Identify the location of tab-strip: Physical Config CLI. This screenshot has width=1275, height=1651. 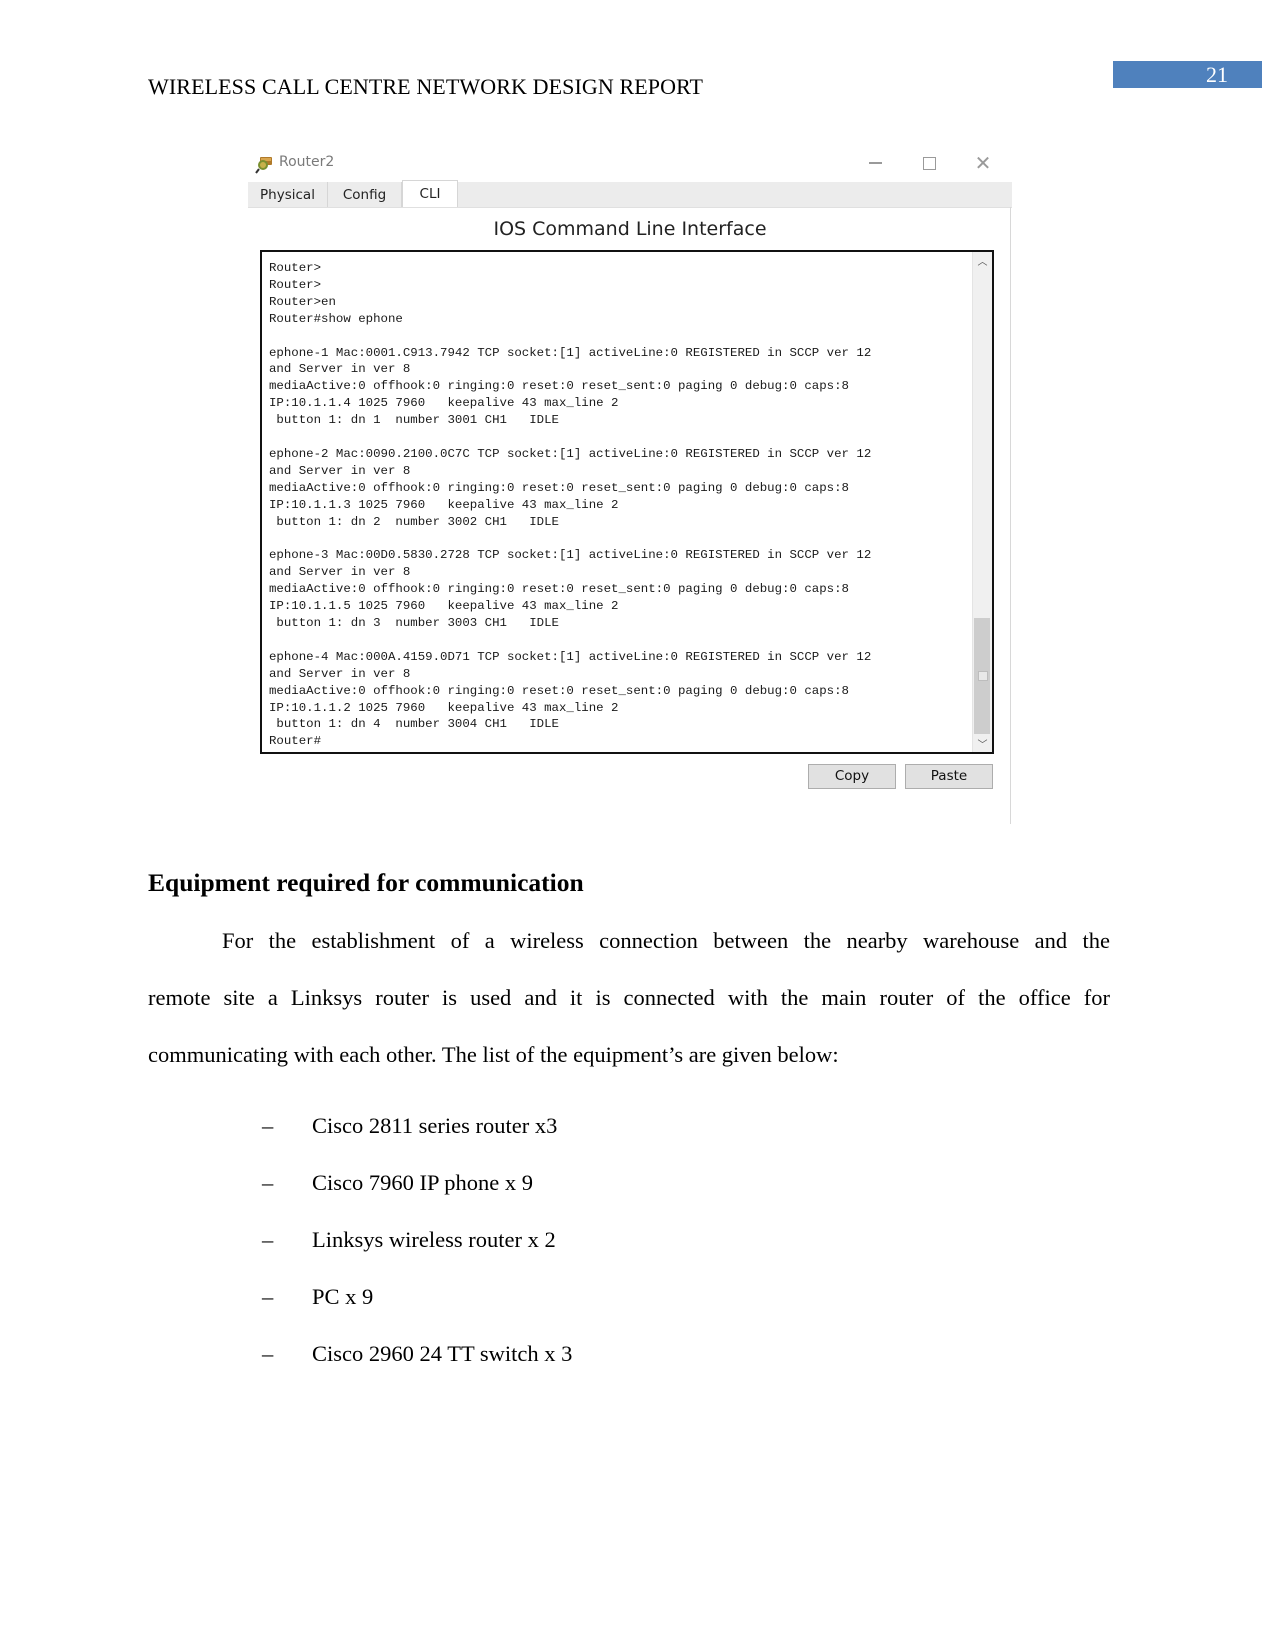
(630, 194).